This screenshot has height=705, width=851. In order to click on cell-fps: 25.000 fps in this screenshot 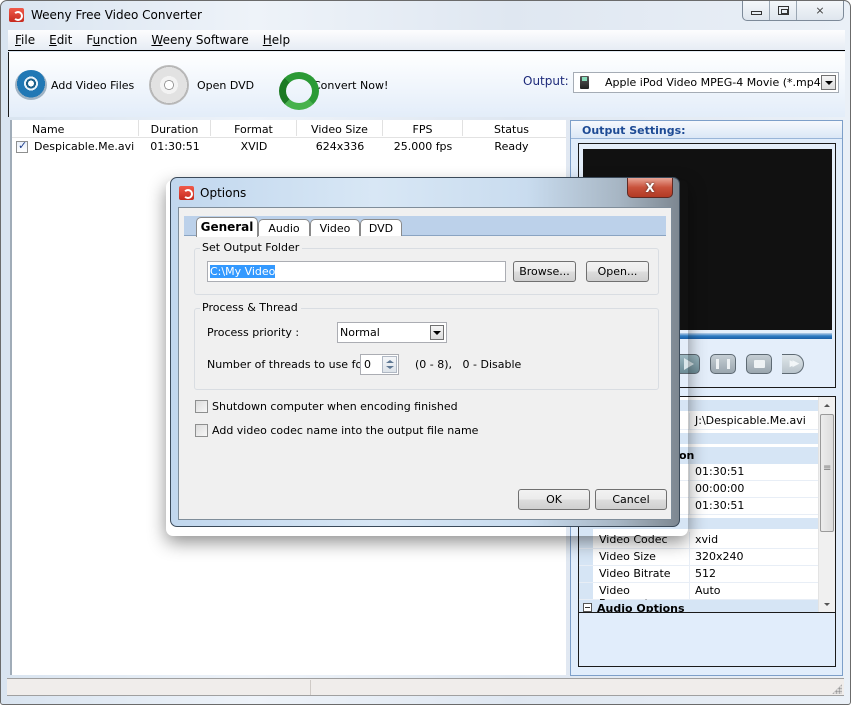, I will do `click(423, 146)`.